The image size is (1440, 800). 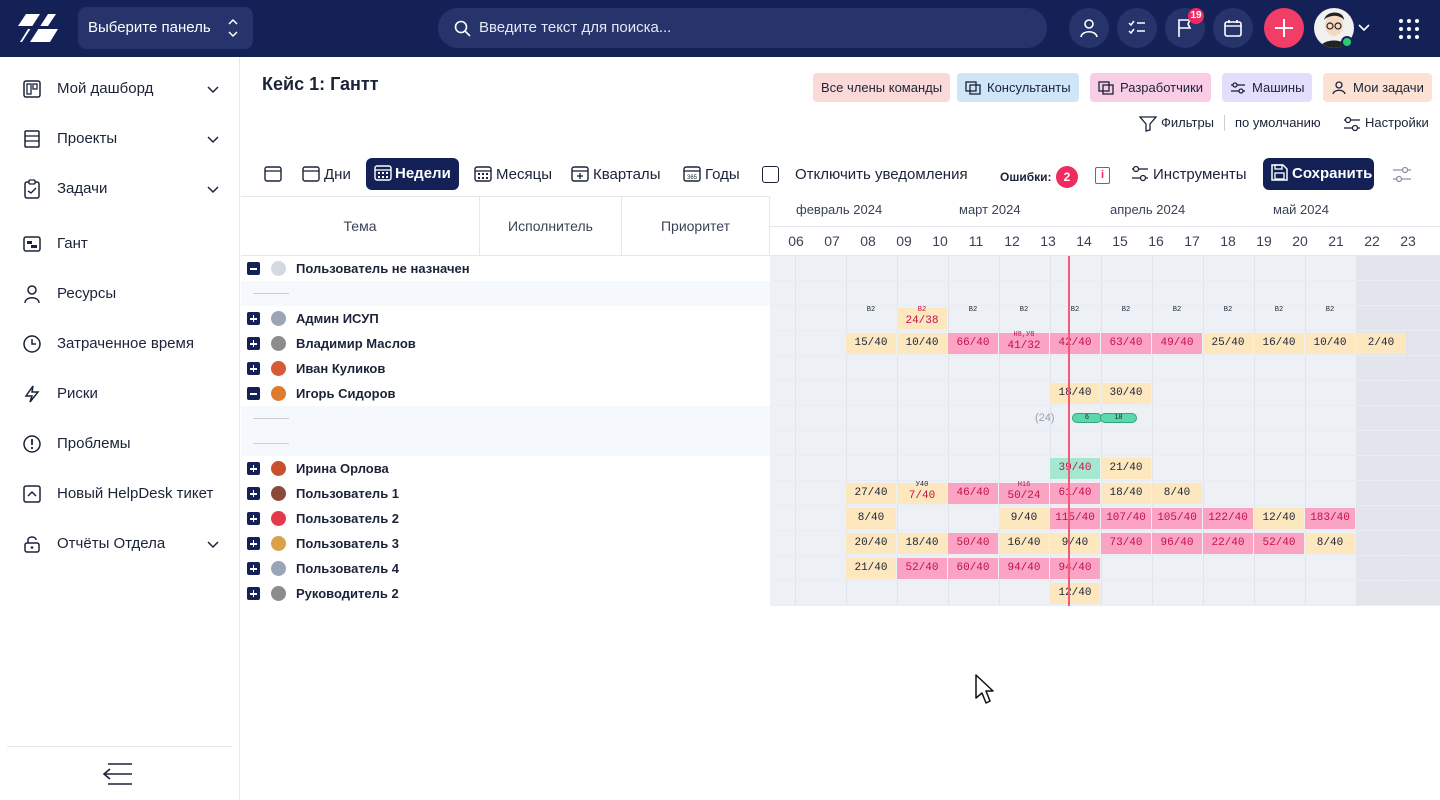 I want to click on workload-cell: 22/40, so click(x=1228, y=543).